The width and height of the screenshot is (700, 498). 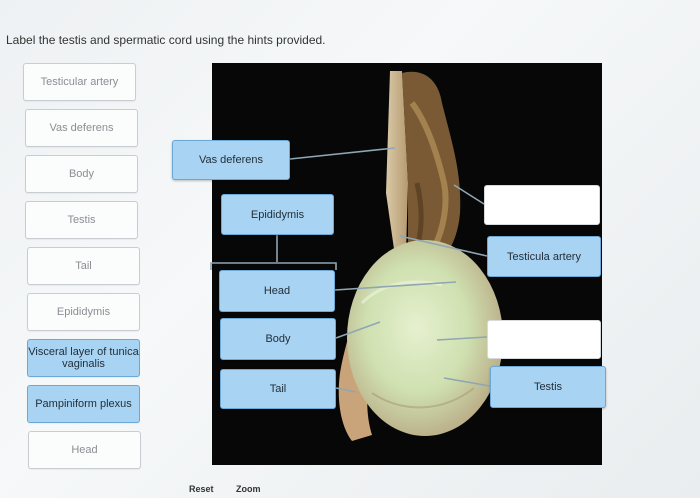 What do you see at coordinates (277, 291) in the screenshot?
I see `placed-label-head: Head` at bounding box center [277, 291].